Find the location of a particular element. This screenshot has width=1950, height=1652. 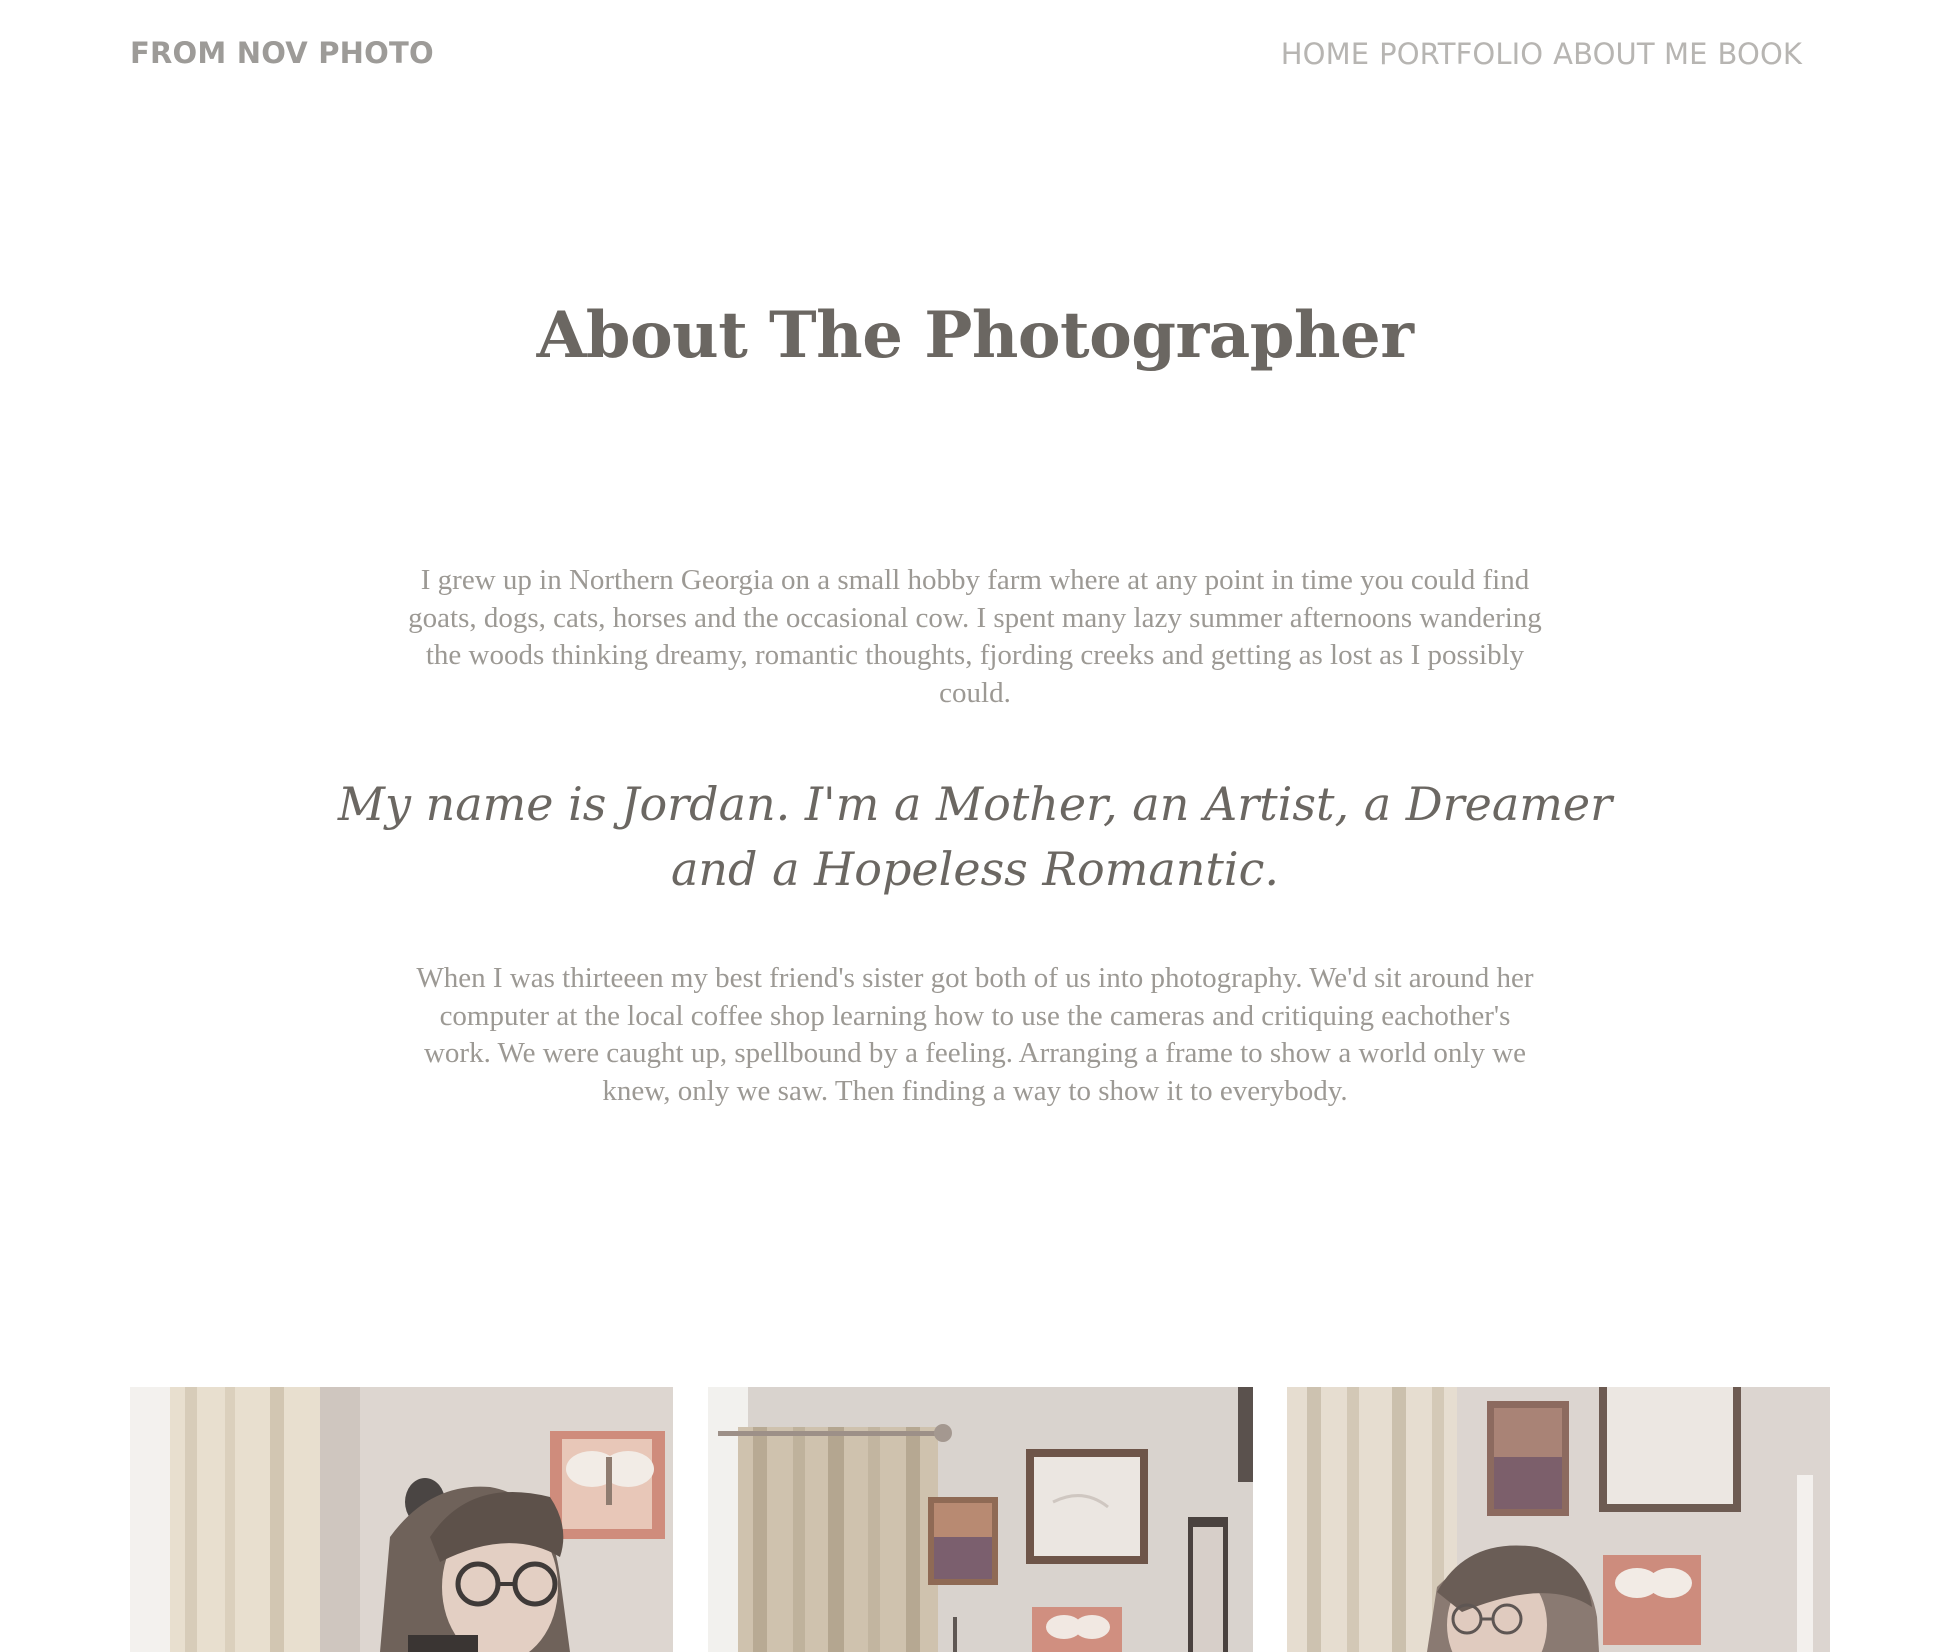

nav-portfolio-link: PORTFOLIO is located at coordinates (1461, 54).